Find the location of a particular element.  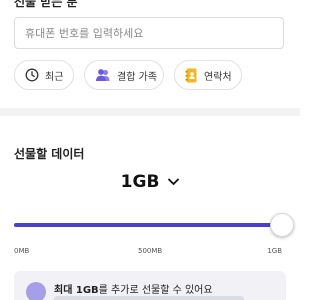

contacts-button-label: 연락처 is located at coordinates (218, 77).